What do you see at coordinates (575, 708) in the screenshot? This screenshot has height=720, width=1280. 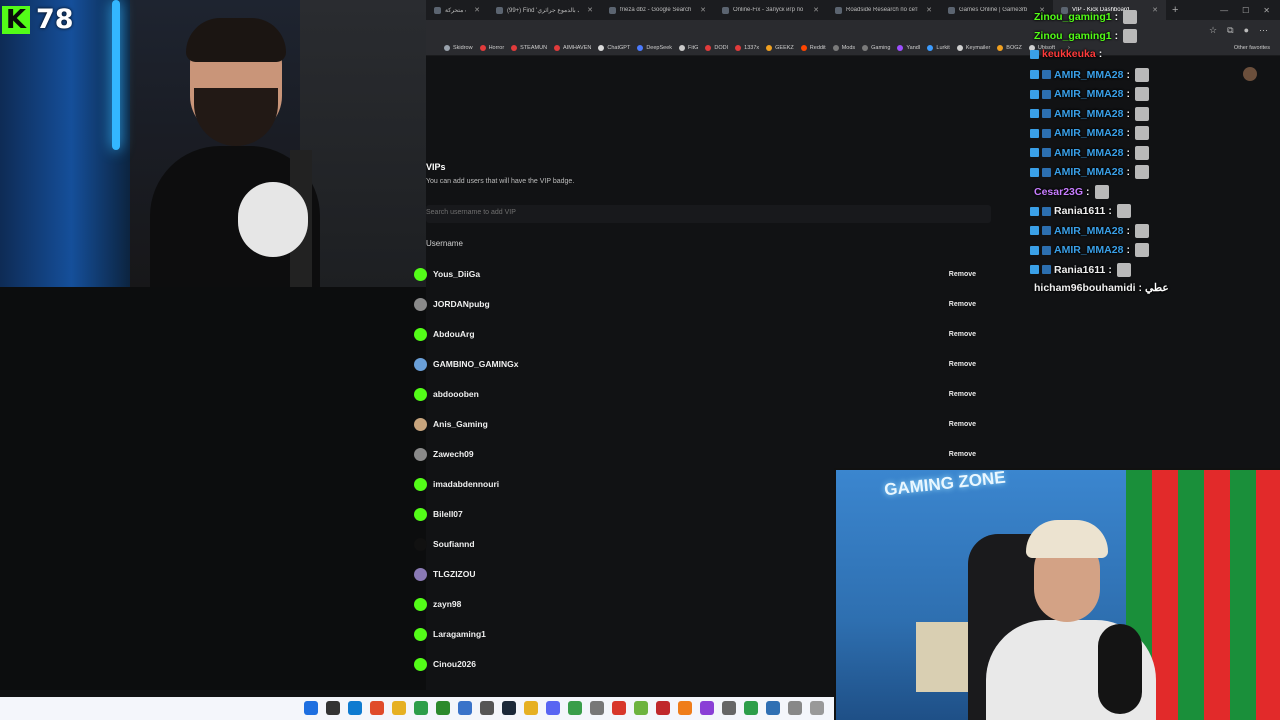 I see `chrome-icon` at bounding box center [575, 708].